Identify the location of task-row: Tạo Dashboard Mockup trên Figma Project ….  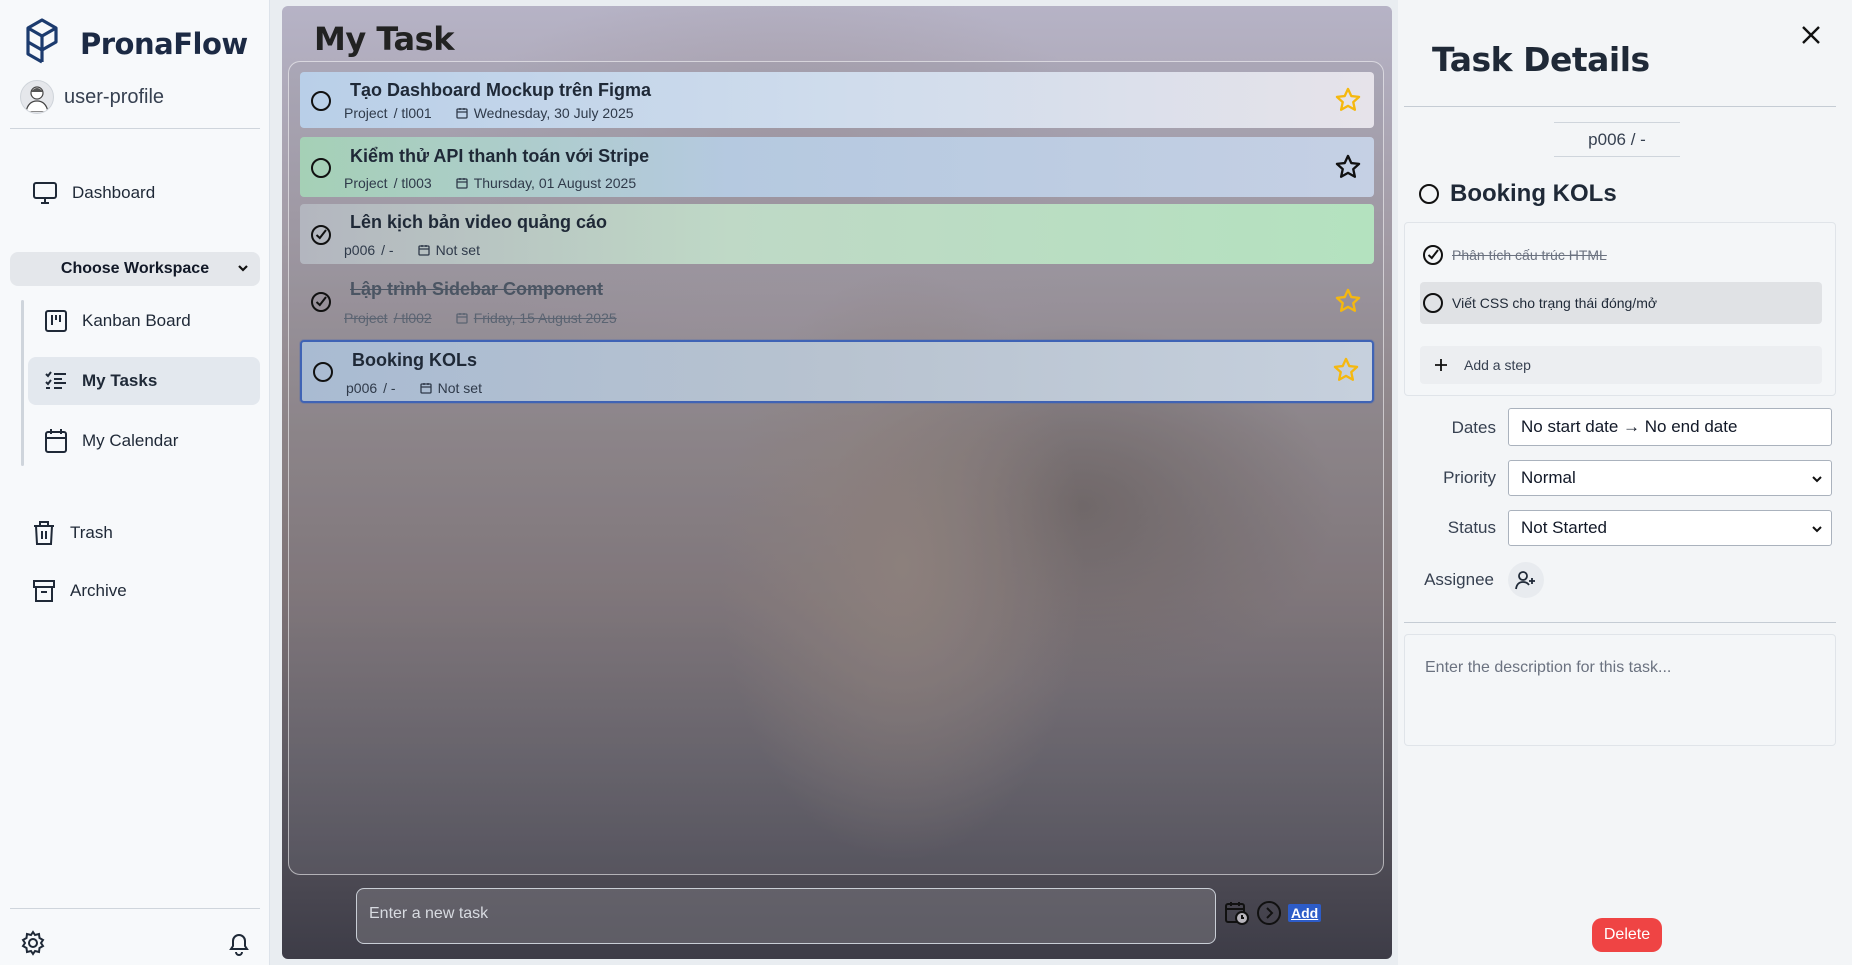
(837, 100).